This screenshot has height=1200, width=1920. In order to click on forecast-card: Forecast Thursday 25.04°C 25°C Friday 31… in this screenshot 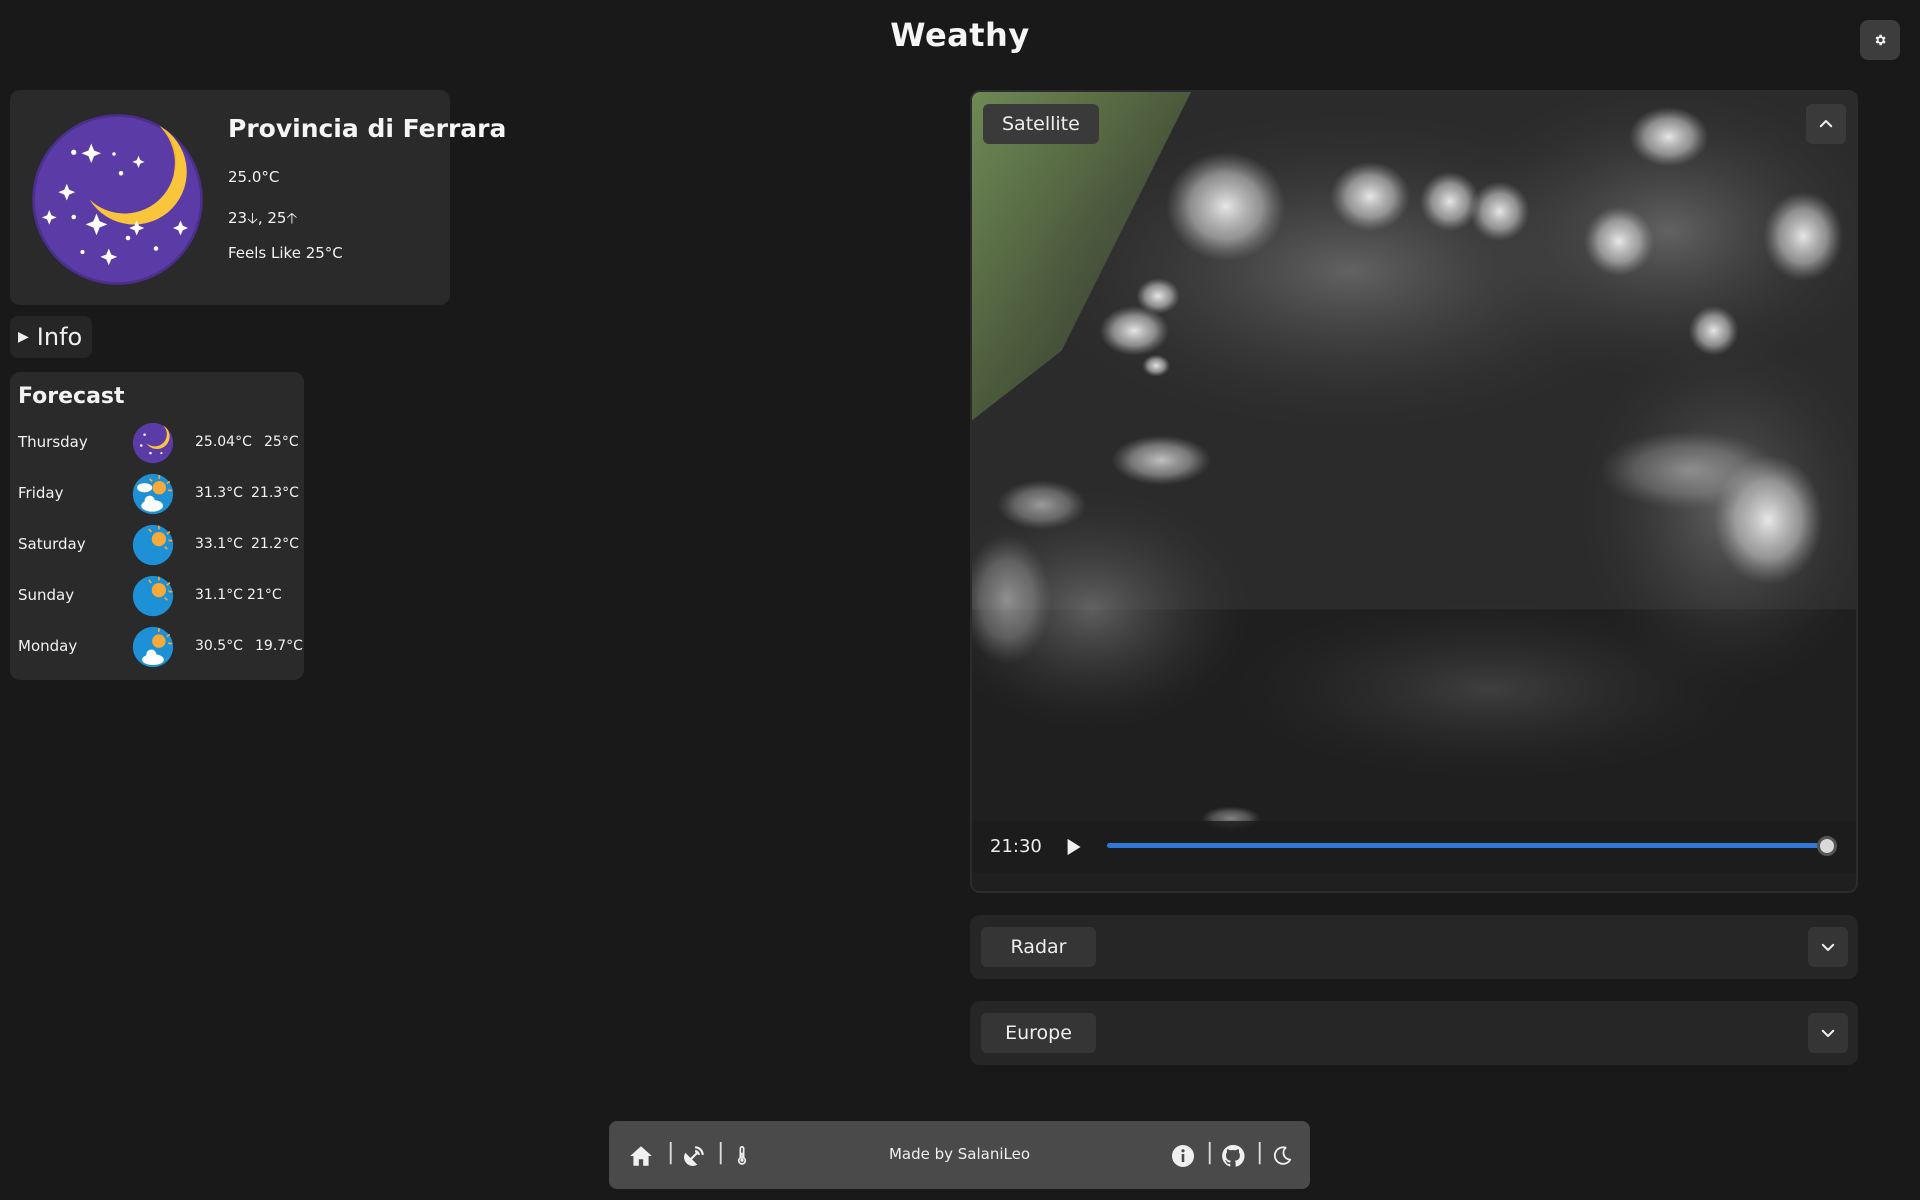, I will do `click(157, 526)`.